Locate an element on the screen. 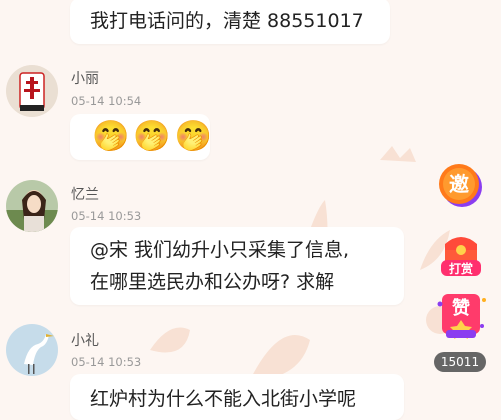 This screenshot has width=501, height=420. message-time: 05-14 10:54 is located at coordinates (106, 101).